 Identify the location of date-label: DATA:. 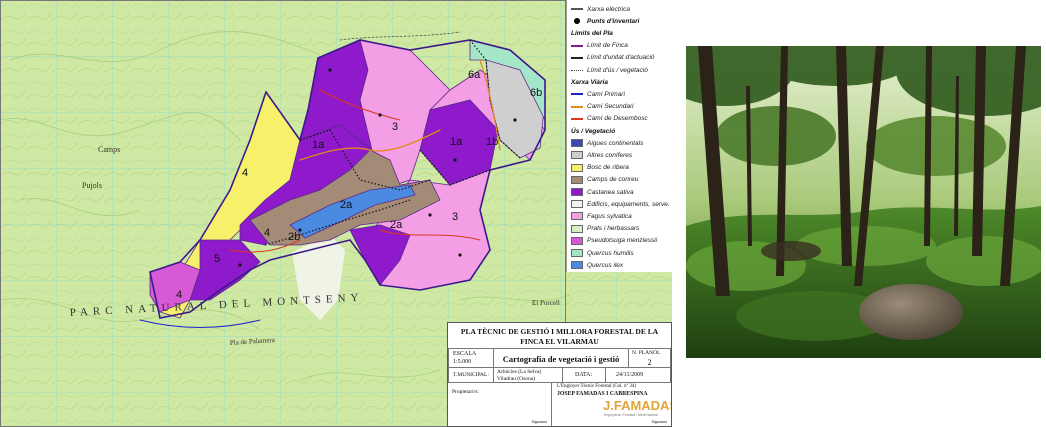
(584, 375).